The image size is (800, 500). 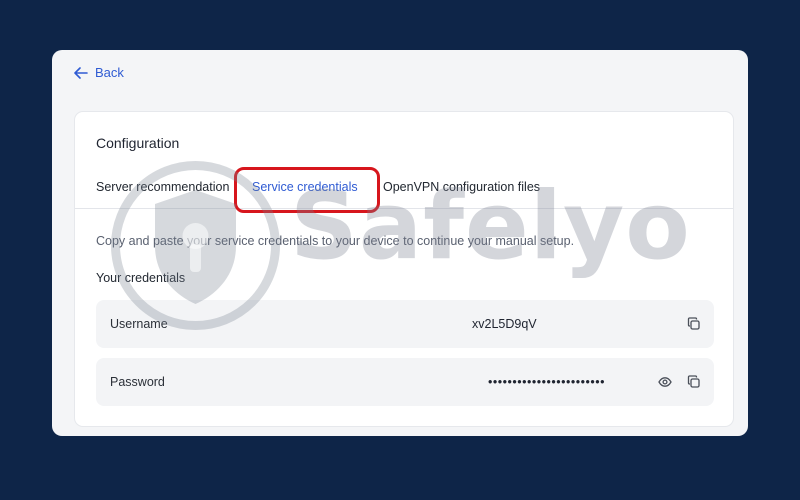 What do you see at coordinates (504, 324) in the screenshot?
I see `username-value: xv2L5D9qV` at bounding box center [504, 324].